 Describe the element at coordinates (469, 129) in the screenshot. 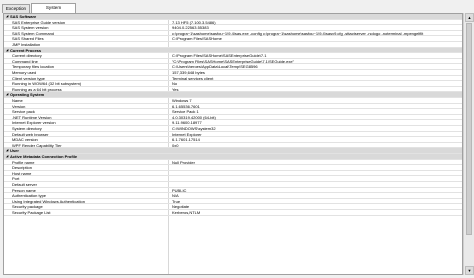

I see `scroll-thumb` at that location.